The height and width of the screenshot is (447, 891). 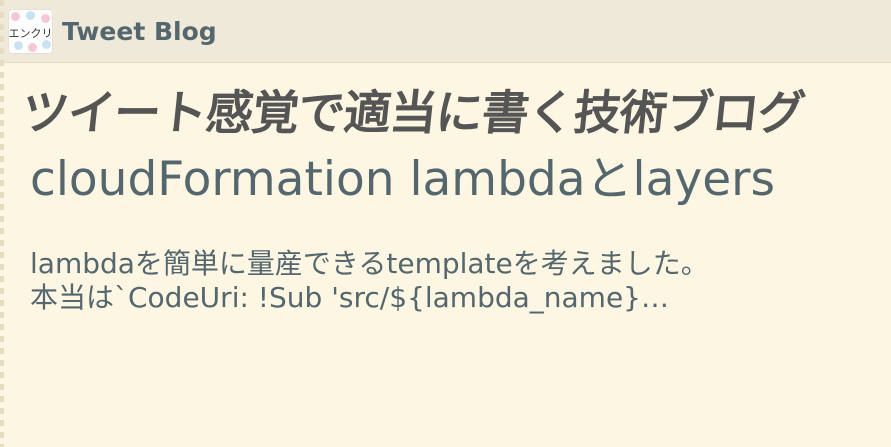 I want to click on logo-text: エンクリ, so click(x=30, y=33).